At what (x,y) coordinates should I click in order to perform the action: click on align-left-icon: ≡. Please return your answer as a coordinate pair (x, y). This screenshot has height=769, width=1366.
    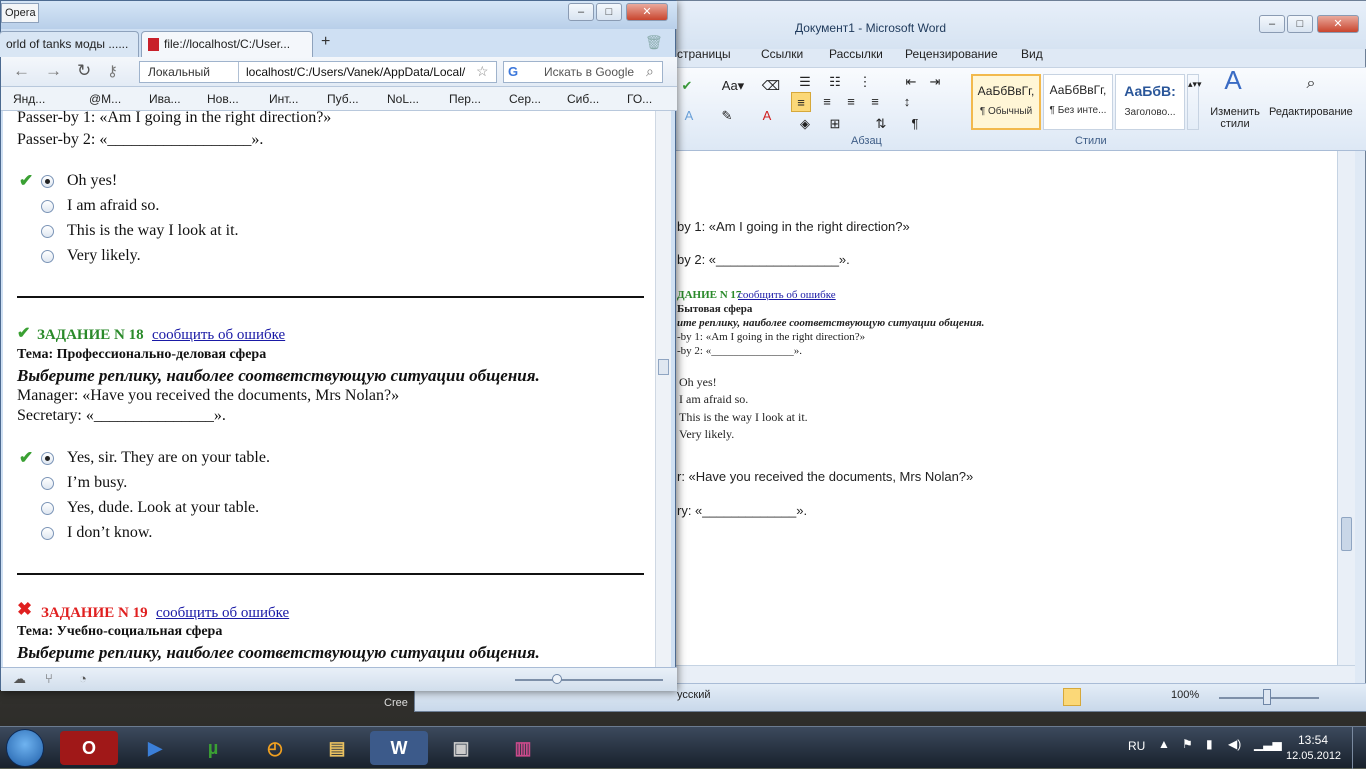
    Looking at the image, I should click on (801, 102).